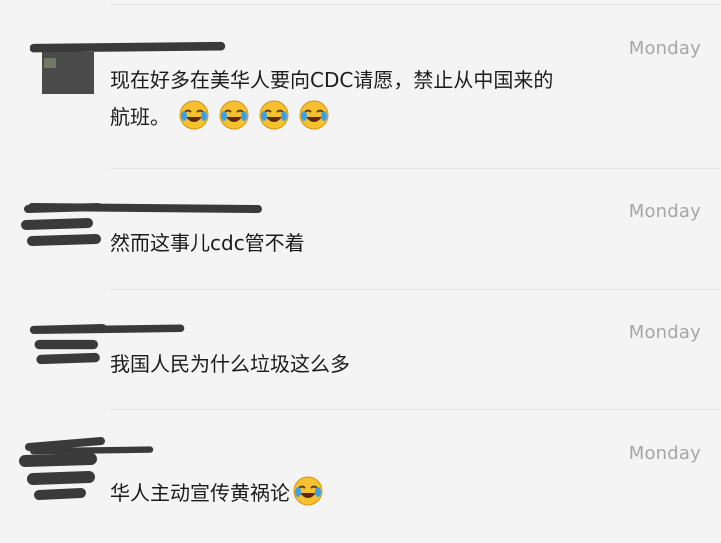 Image resolution: width=721 pixels, height=543 pixels. I want to click on comment-text-line-2: 航班。, so click(140, 117).